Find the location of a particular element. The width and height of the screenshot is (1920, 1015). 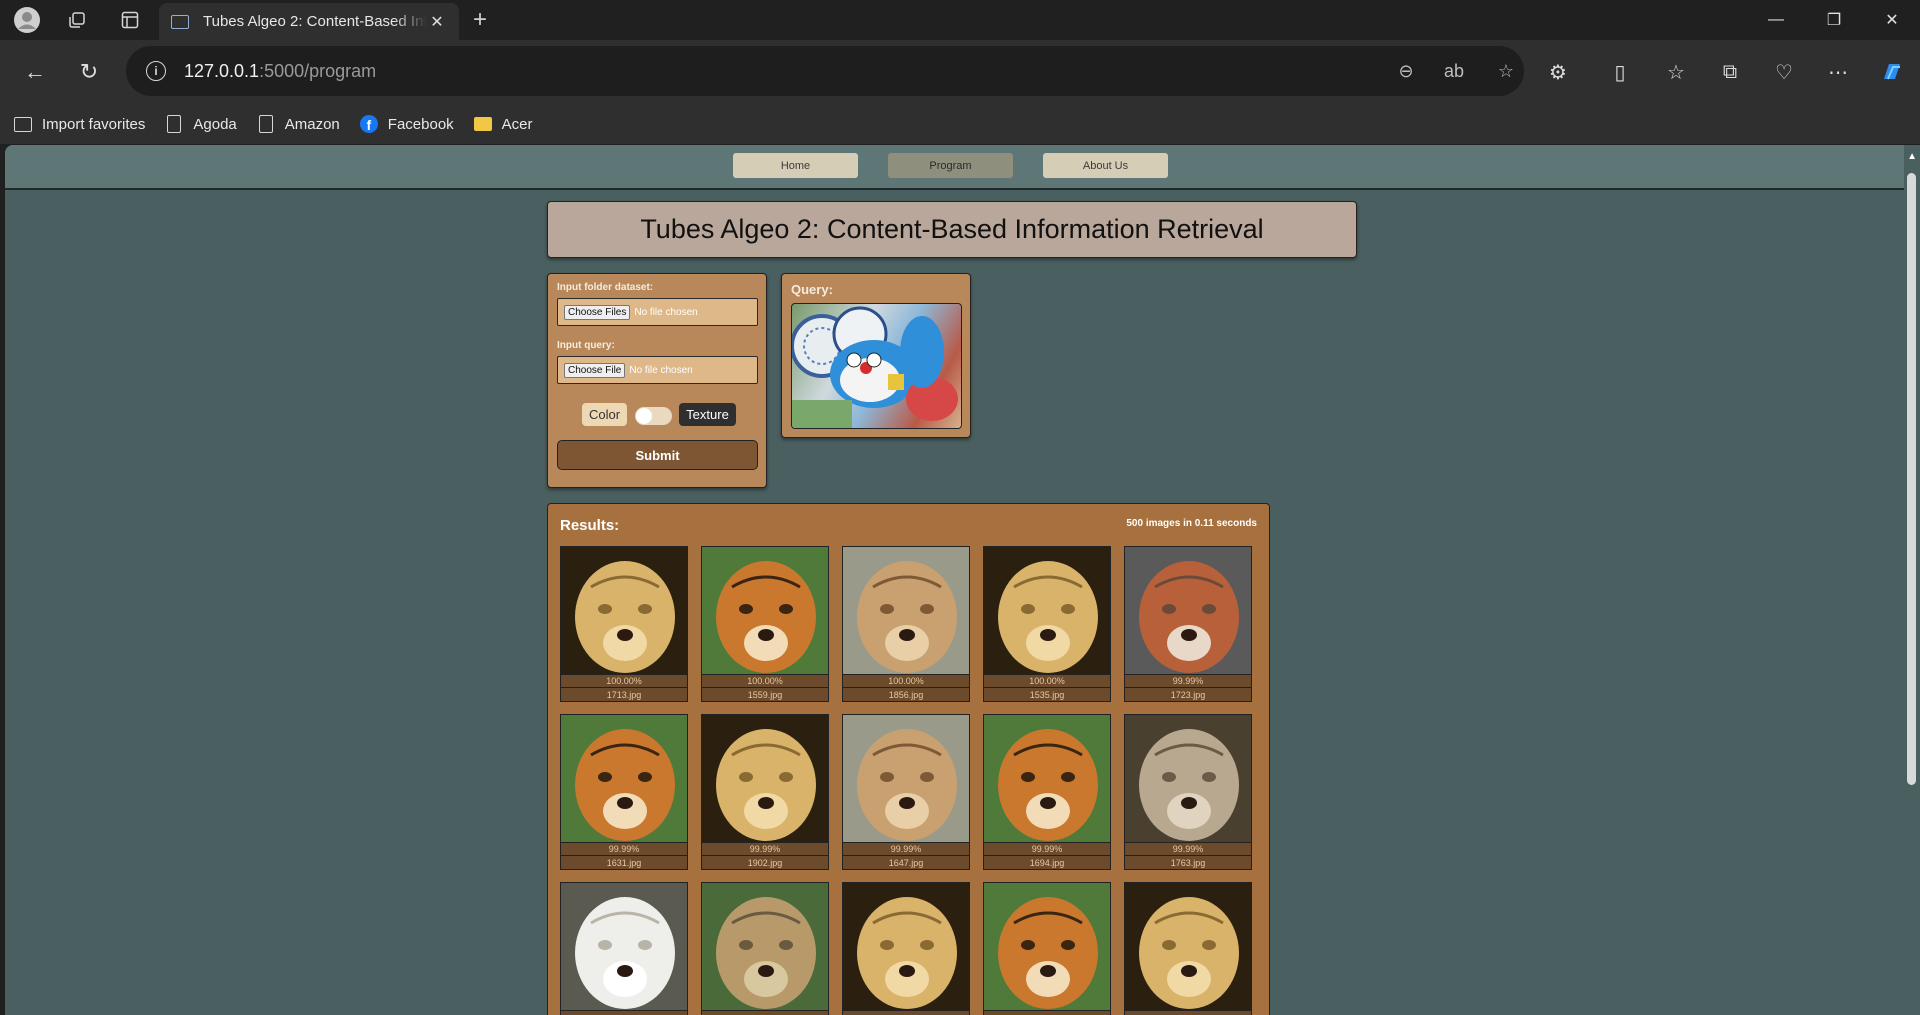

favorite-facebook: f Facebook is located at coordinates (406, 124).